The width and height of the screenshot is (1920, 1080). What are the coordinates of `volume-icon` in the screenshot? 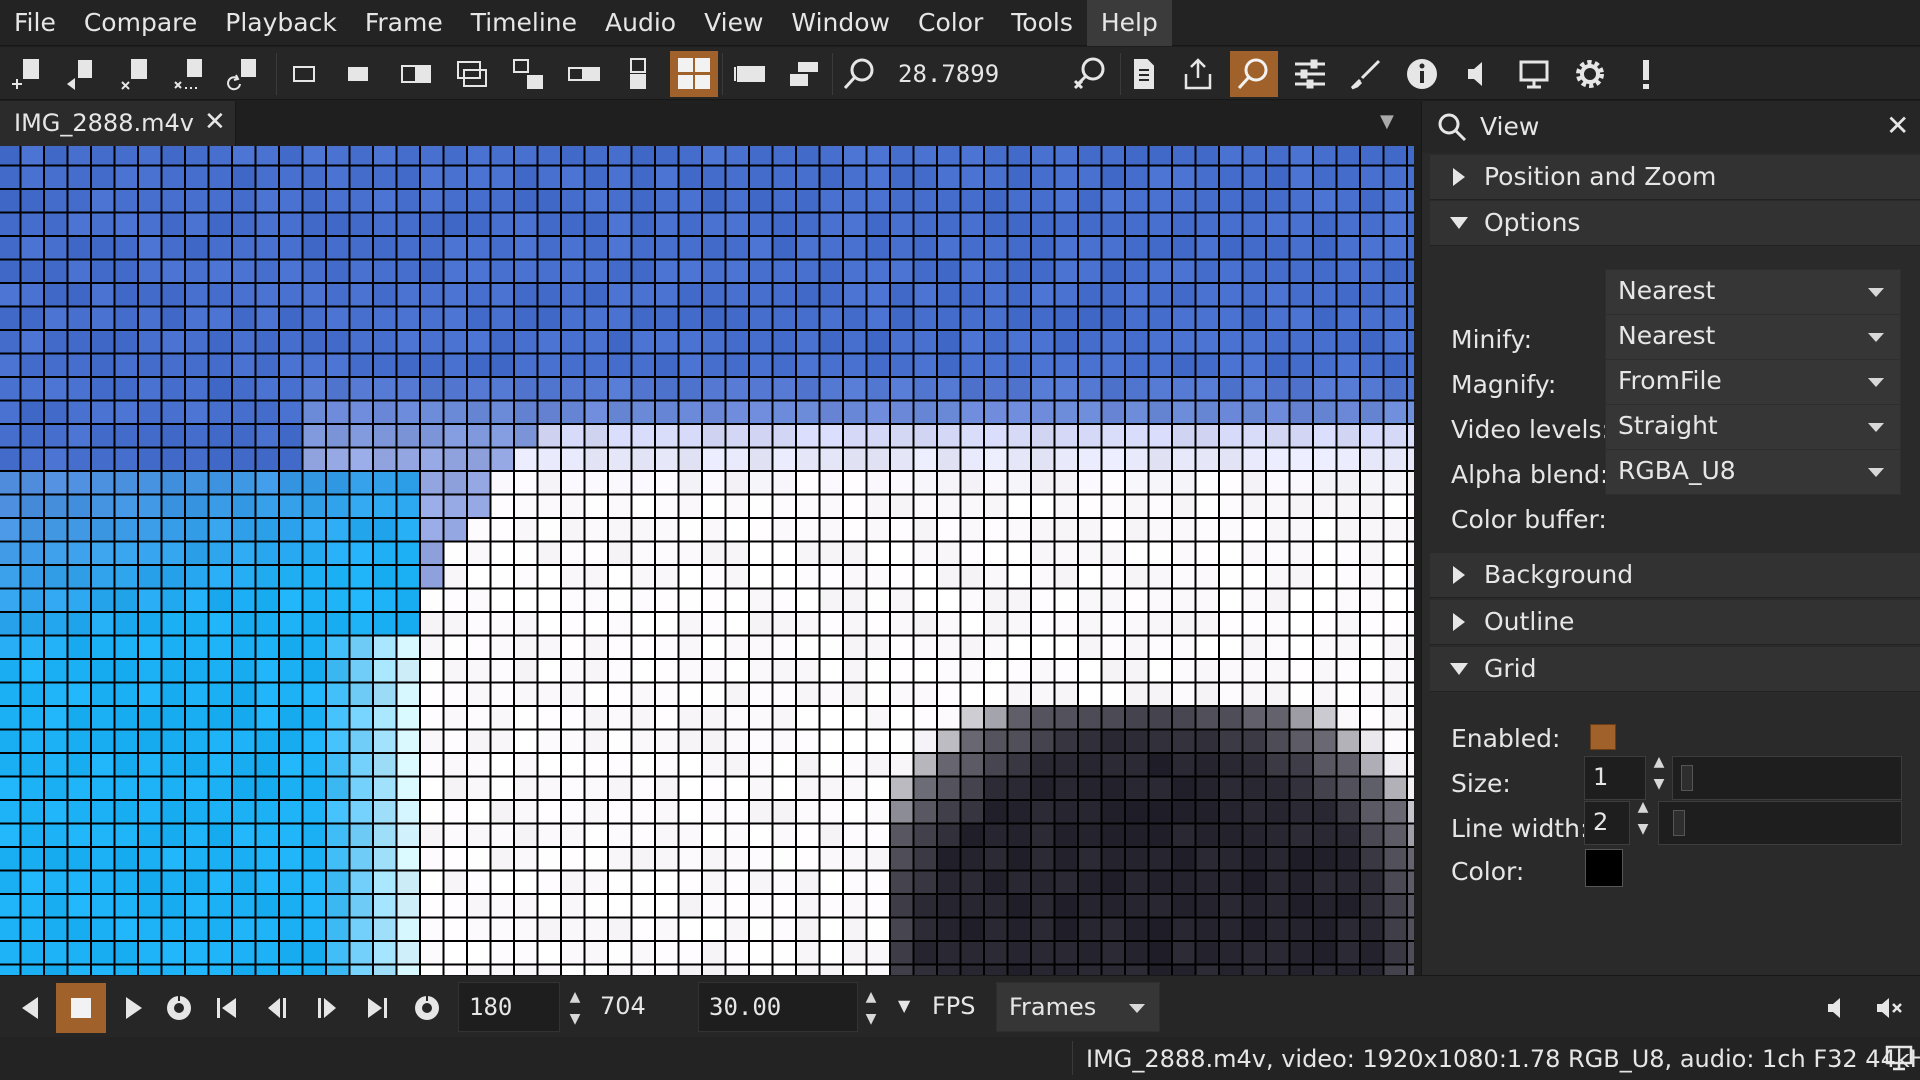 It's located at (1837, 1008).